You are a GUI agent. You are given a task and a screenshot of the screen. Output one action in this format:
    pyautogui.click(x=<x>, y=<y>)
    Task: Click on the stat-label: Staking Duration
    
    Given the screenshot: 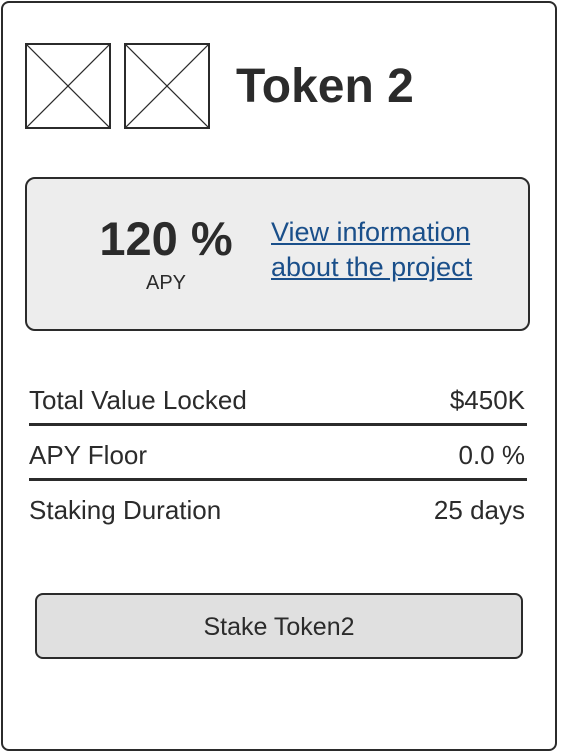 What is the action you would take?
    pyautogui.click(x=125, y=510)
    